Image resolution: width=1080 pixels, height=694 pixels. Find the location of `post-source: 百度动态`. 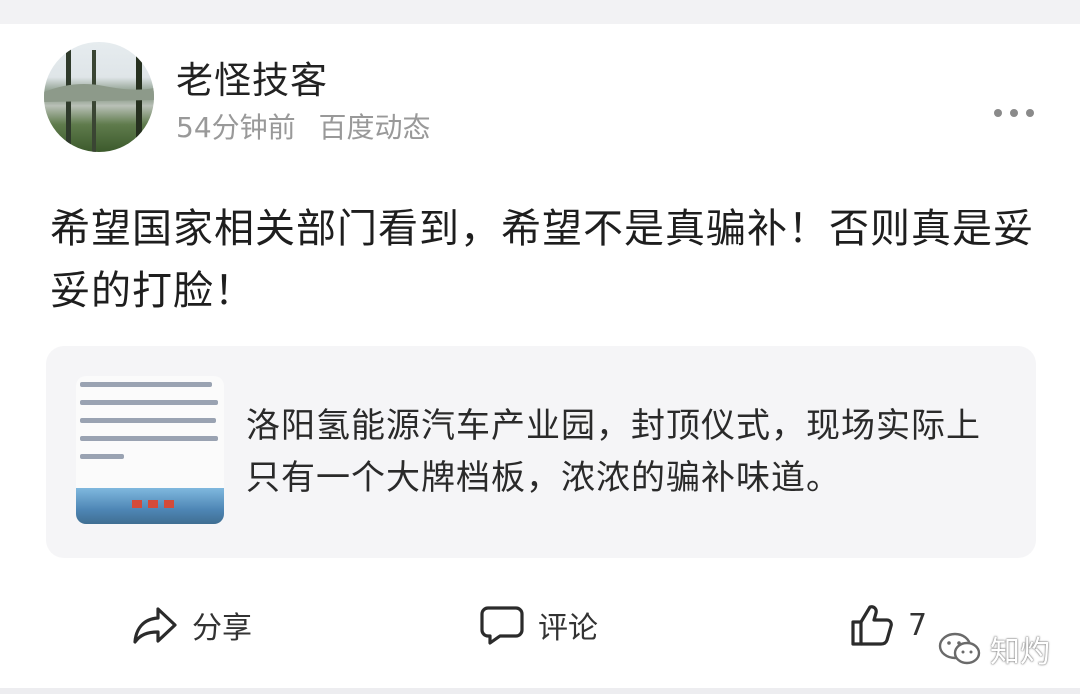

post-source: 百度动态 is located at coordinates (374, 127).